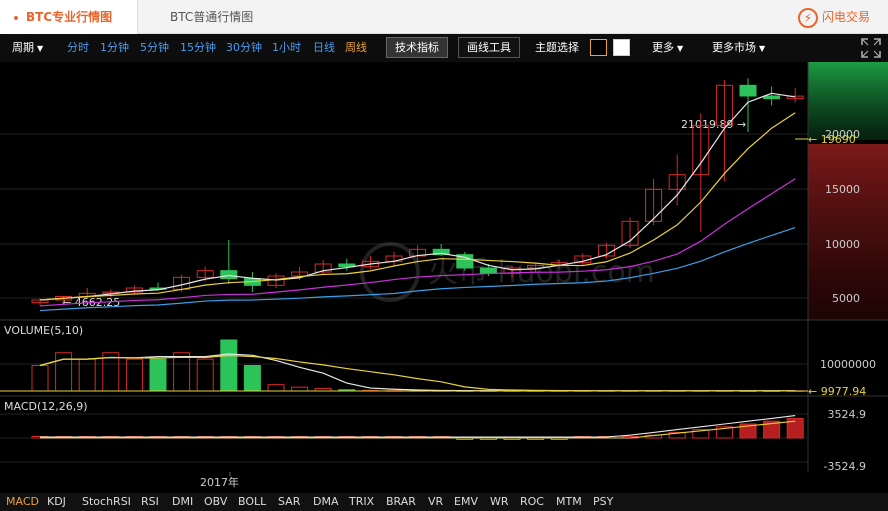 The width and height of the screenshot is (888, 511). What do you see at coordinates (56, 502) in the screenshot?
I see `indicator-kdj: KDJ` at bounding box center [56, 502].